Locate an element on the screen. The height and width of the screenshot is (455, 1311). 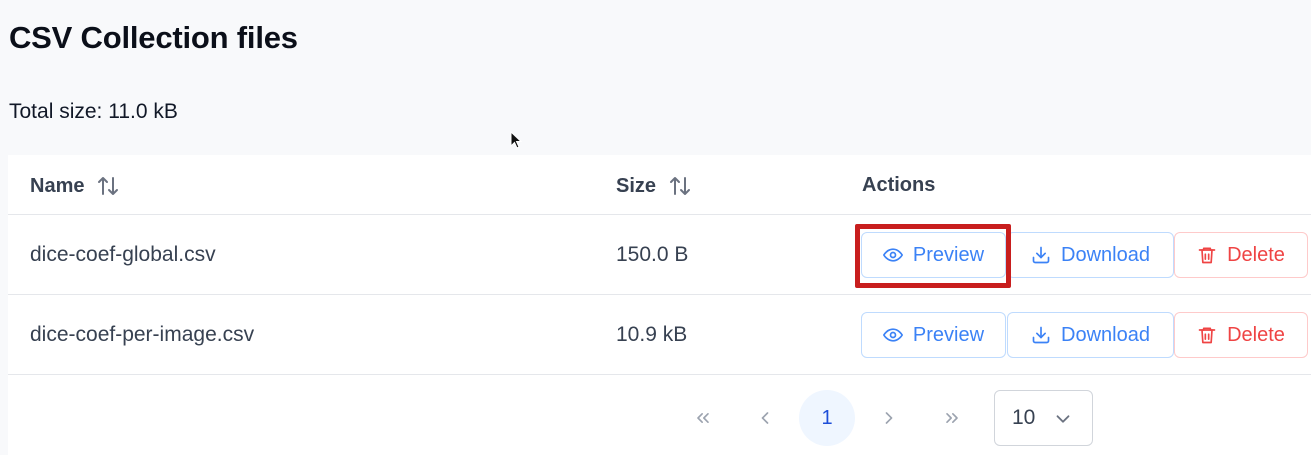
file-size: 150.0 B is located at coordinates (652, 254).